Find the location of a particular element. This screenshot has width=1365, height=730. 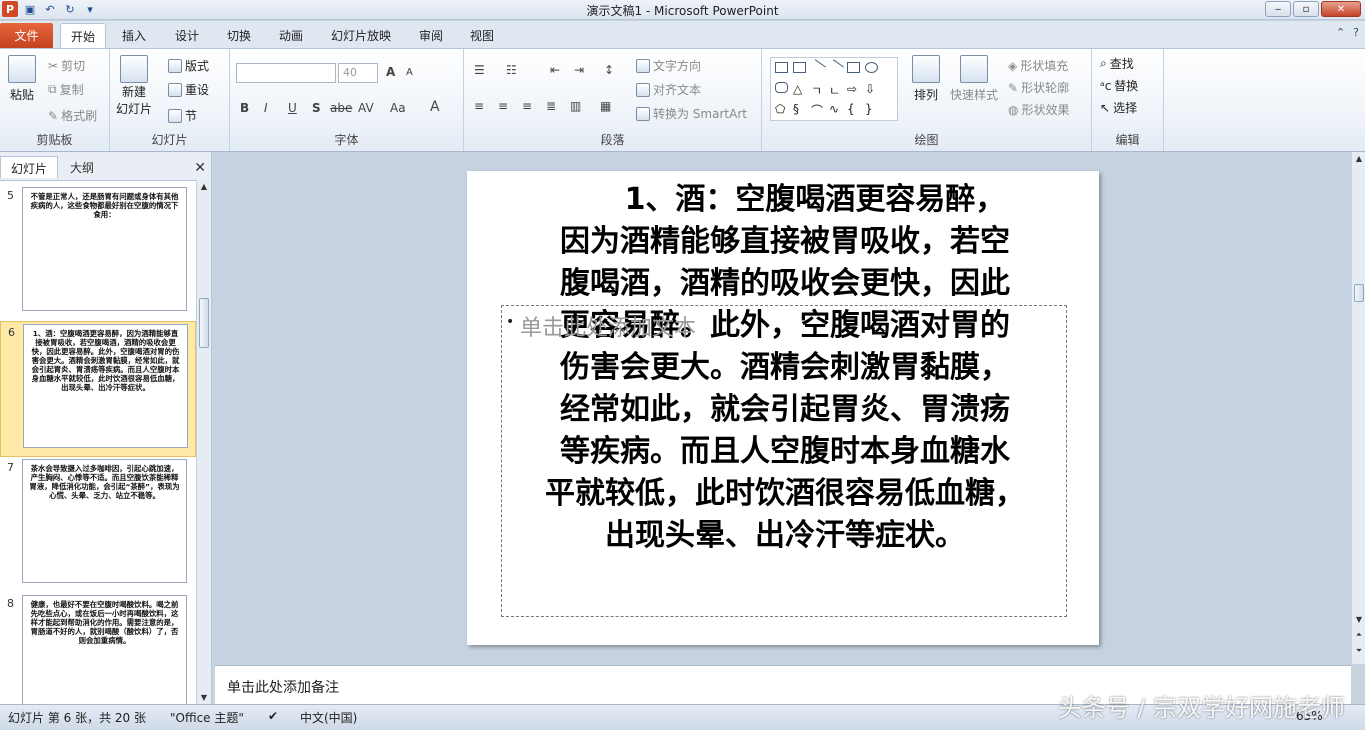

justify-icon: ≣ is located at coordinates (551, 106).